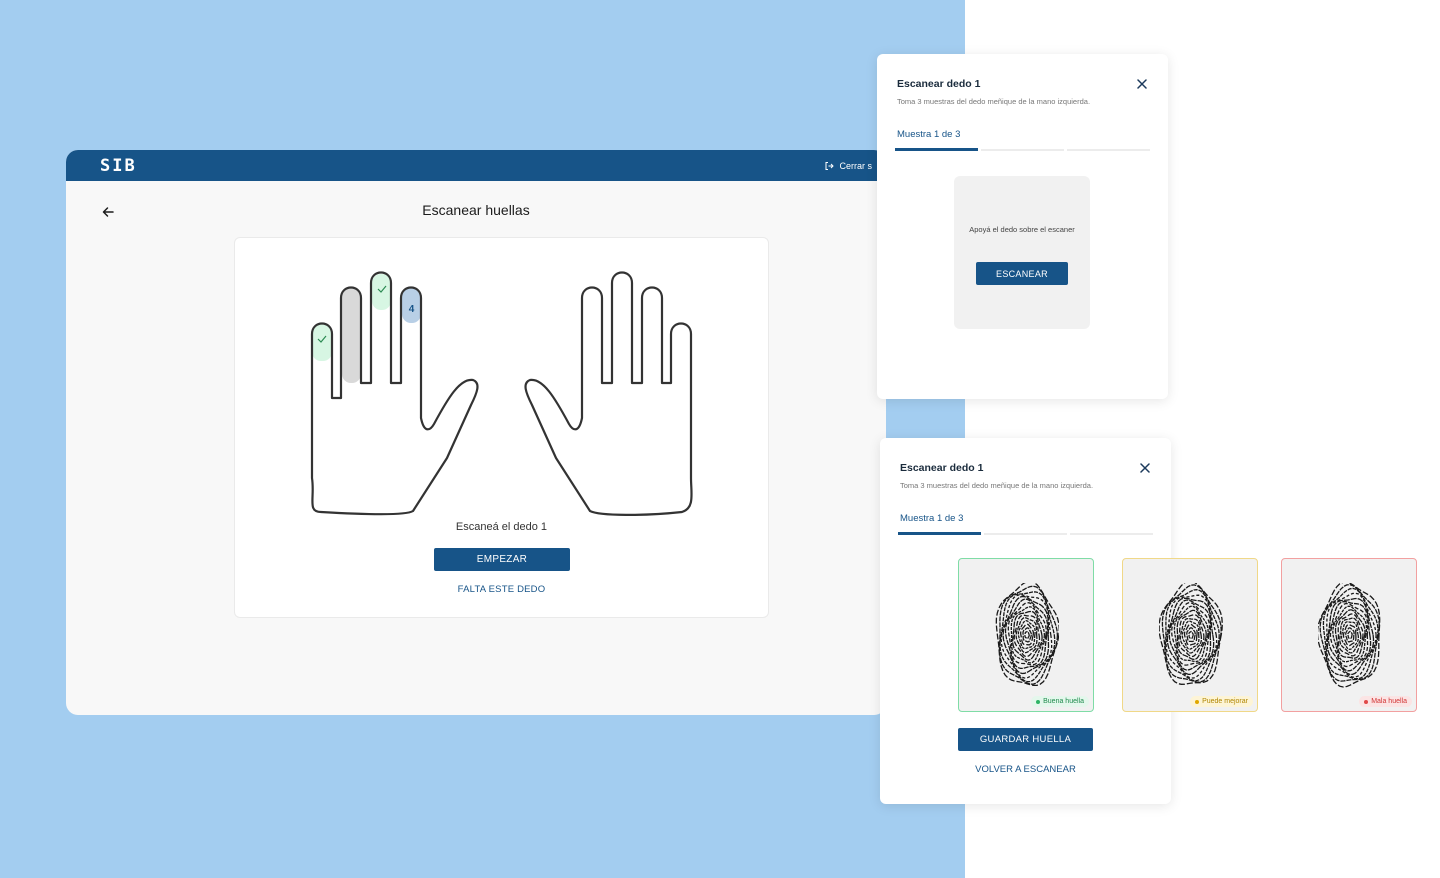 This screenshot has width=1440, height=878. What do you see at coordinates (1025, 739) in the screenshot?
I see `save-fingerprint-button: GUARDAR HUELLA` at bounding box center [1025, 739].